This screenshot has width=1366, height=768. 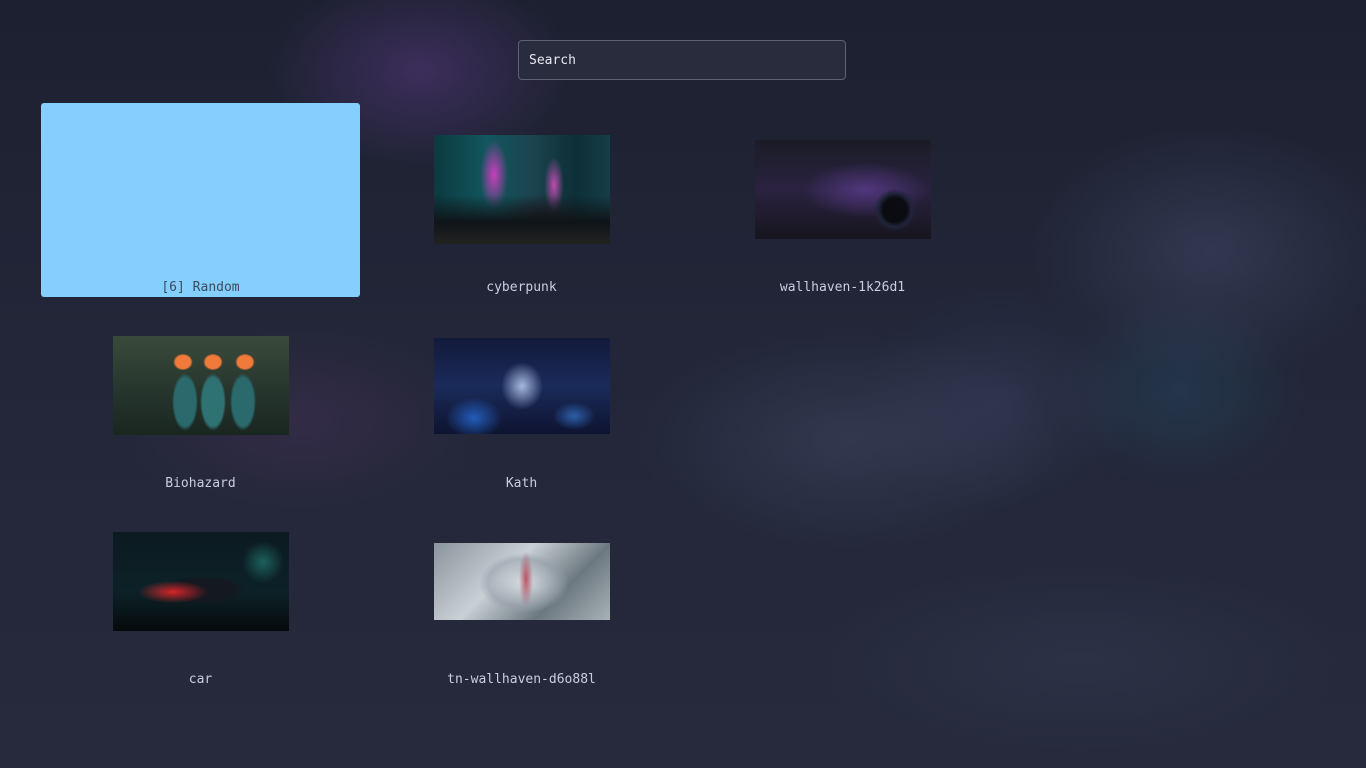 I want to click on wallpaper-label: Kath, so click(x=521, y=483).